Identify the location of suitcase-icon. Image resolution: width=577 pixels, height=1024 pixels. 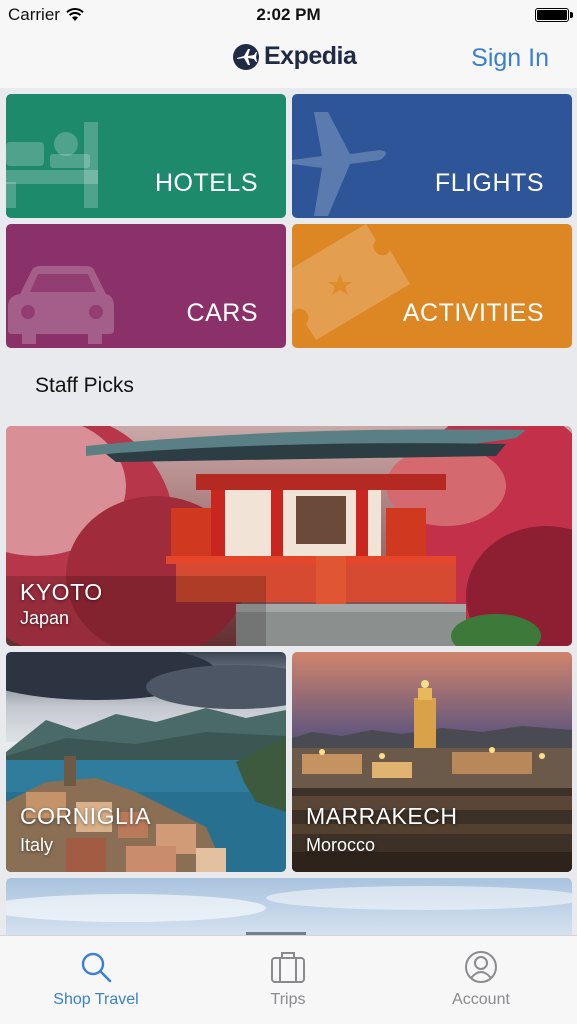
(288, 967).